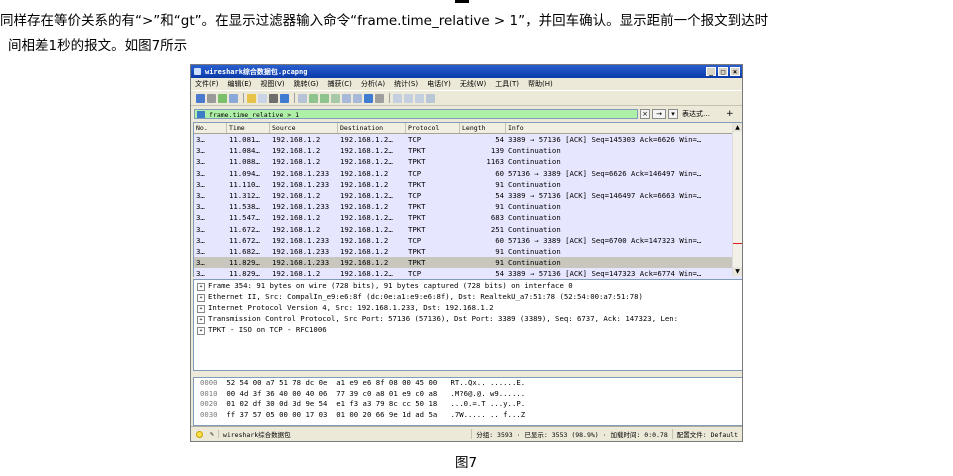 This screenshot has width=953, height=476. What do you see at coordinates (397, 98) in the screenshot?
I see `zoom-in-icon` at bounding box center [397, 98].